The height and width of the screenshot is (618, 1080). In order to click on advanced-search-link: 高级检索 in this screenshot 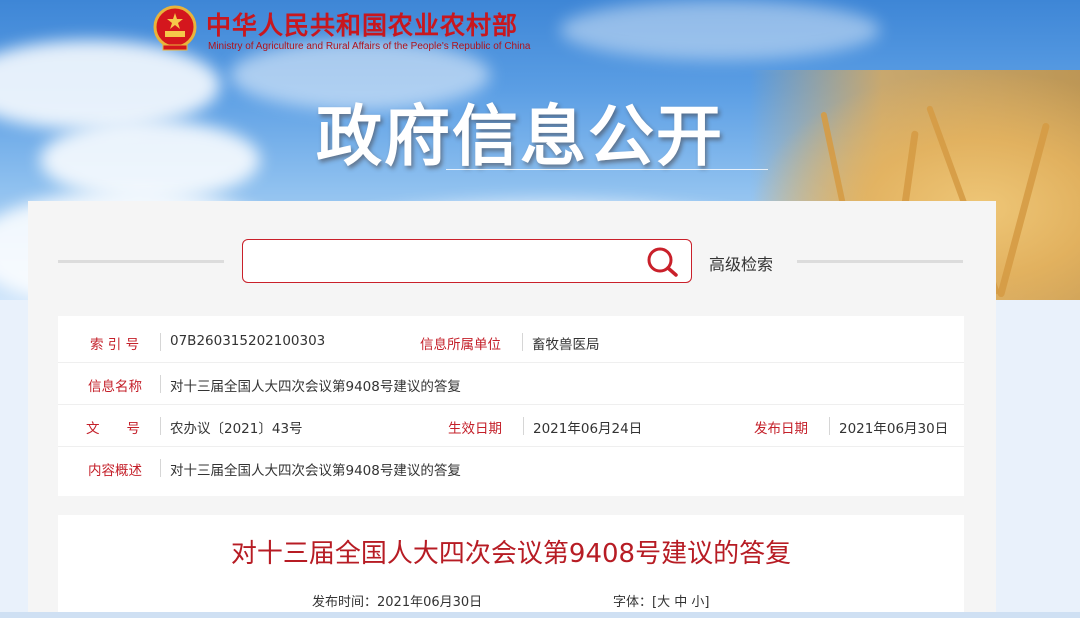, I will do `click(741, 263)`.